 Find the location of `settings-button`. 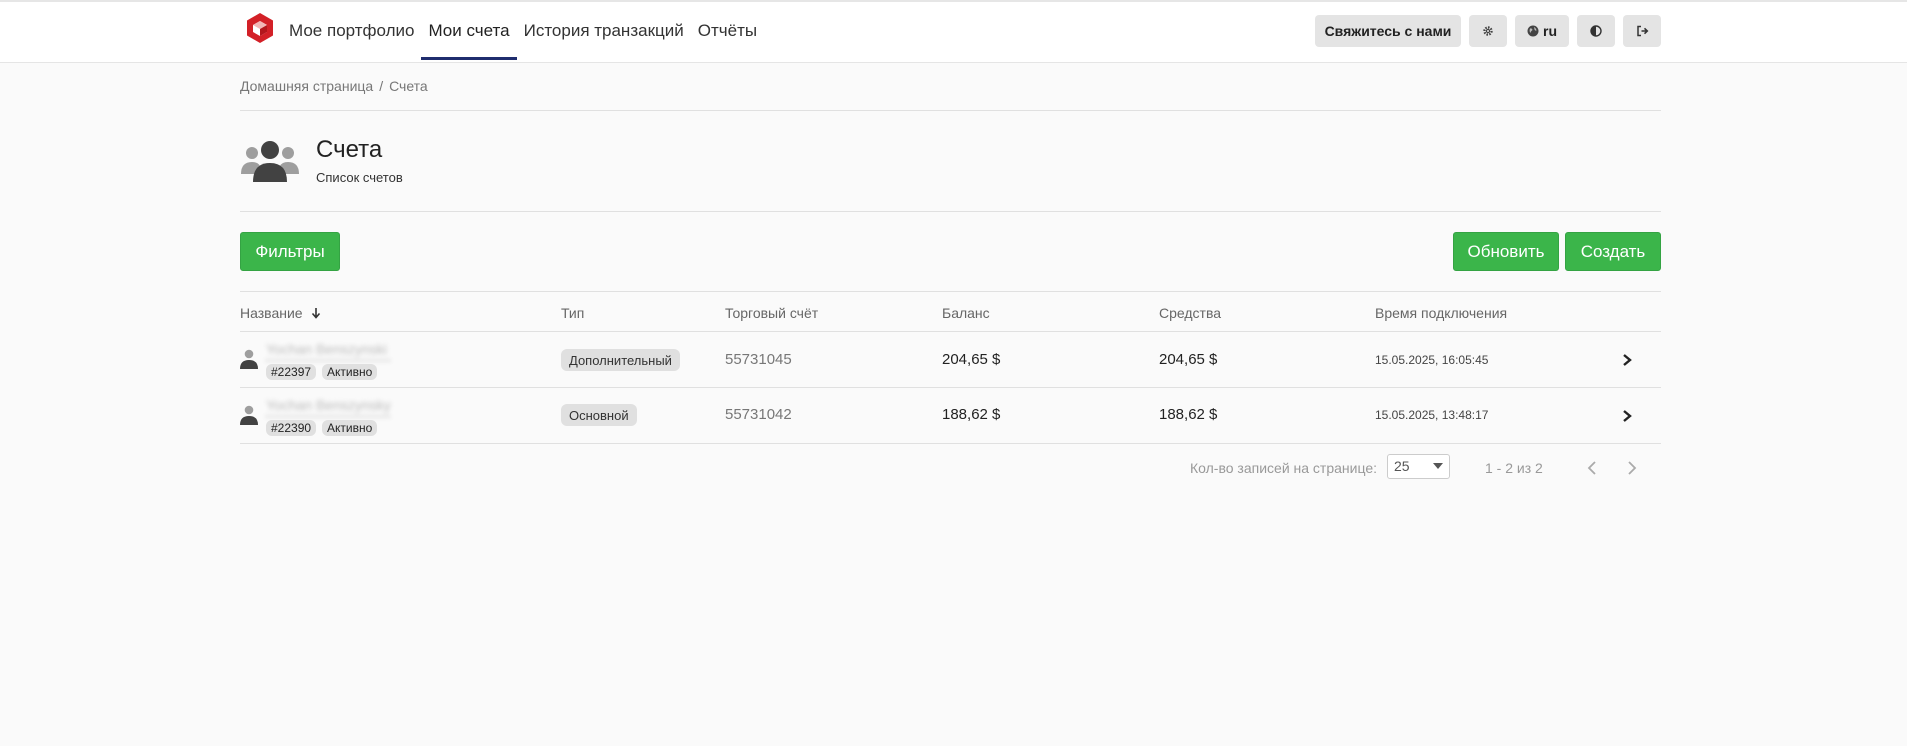

settings-button is located at coordinates (1488, 31).